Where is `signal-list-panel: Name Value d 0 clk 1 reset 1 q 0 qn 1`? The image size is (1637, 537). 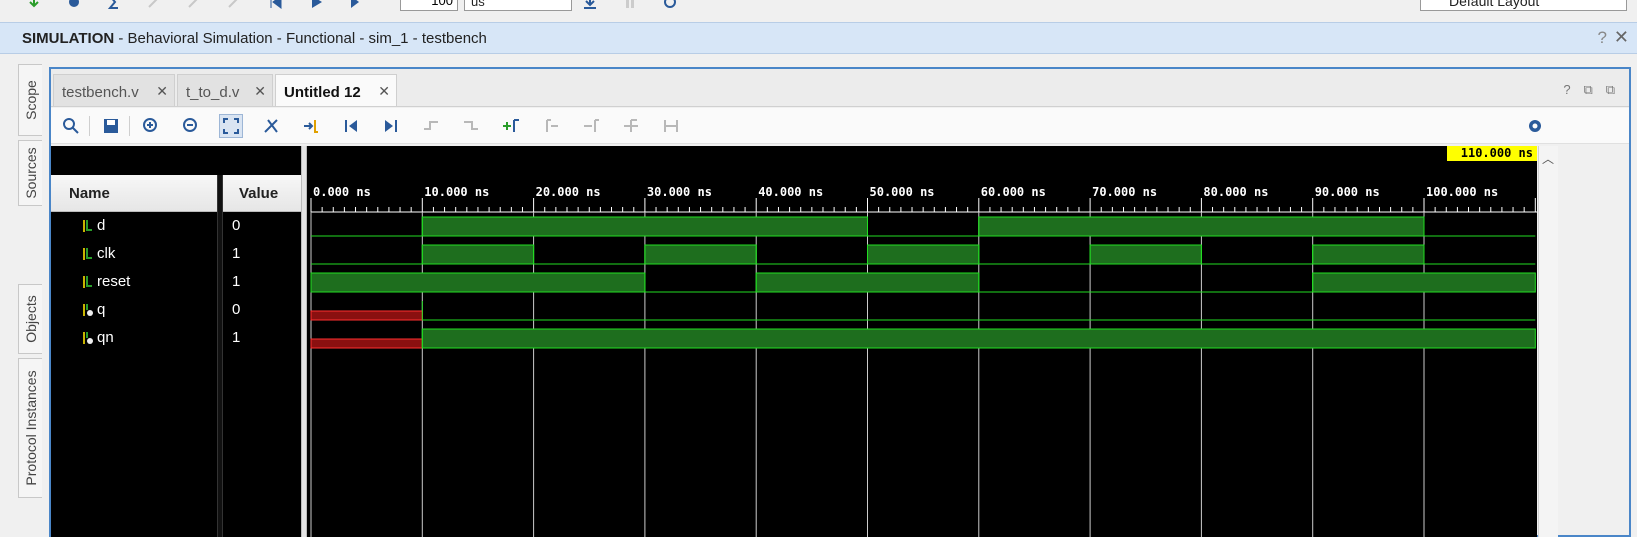 signal-list-panel: Name Value d 0 clk 1 reset 1 q 0 qn 1 is located at coordinates (176, 341).